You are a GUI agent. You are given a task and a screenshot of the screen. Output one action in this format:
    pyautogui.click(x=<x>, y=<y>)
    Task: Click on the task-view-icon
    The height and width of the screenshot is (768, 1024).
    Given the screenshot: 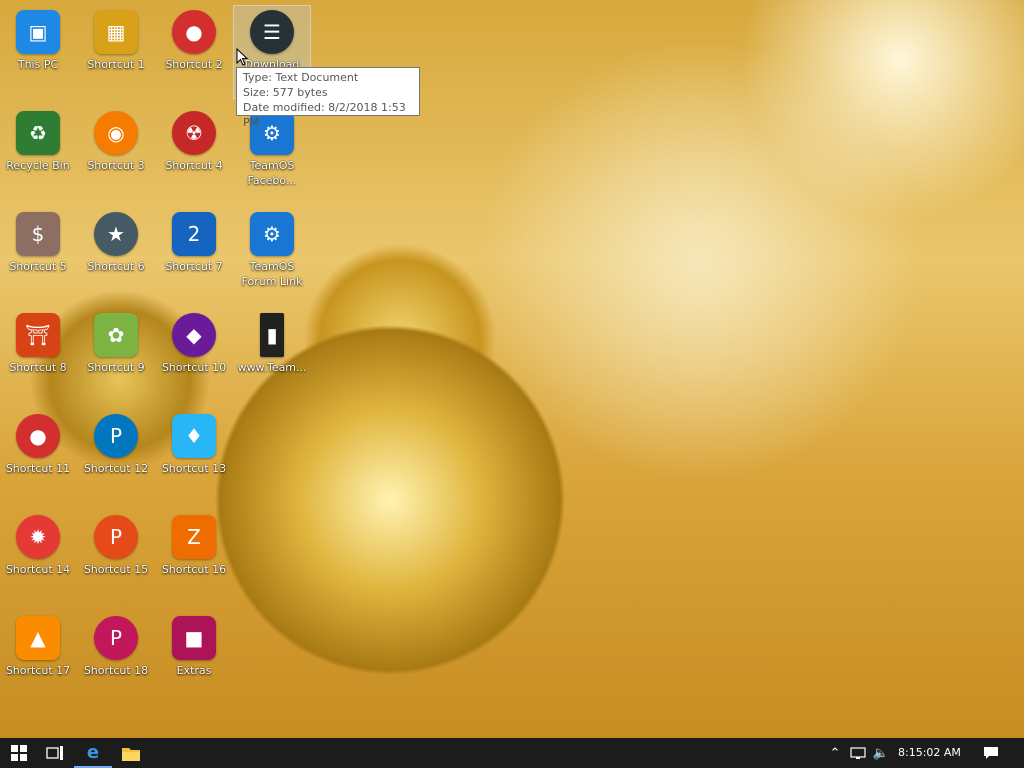 What is the action you would take?
    pyautogui.click(x=54, y=753)
    